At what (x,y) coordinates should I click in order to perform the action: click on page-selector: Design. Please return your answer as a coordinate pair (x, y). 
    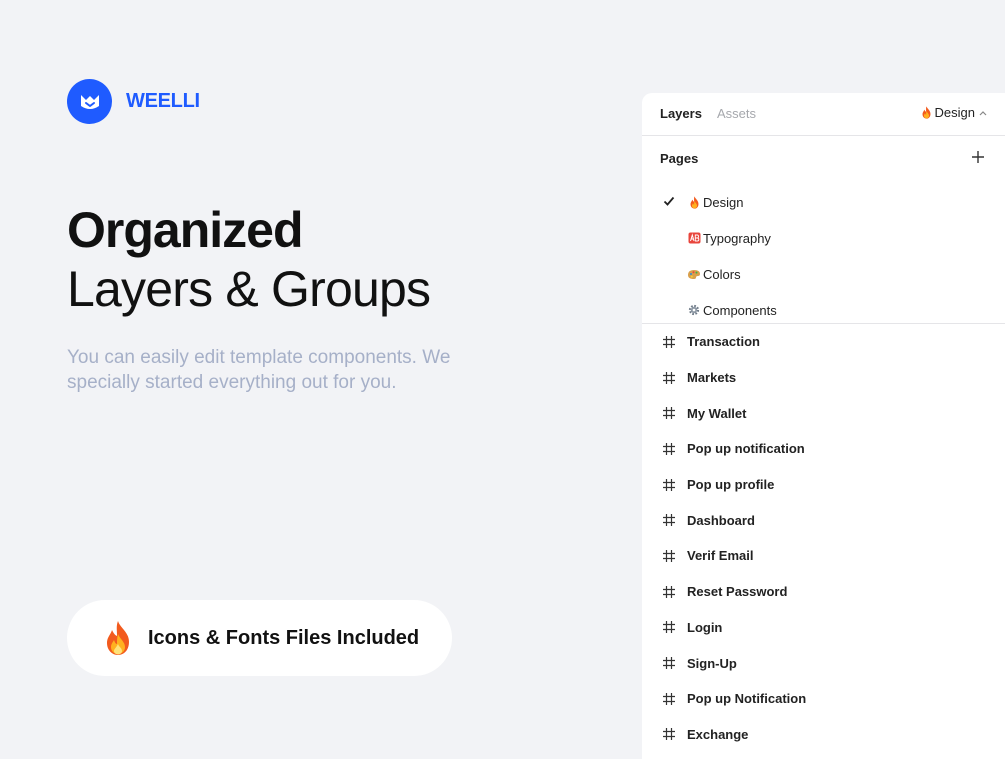
    Looking at the image, I should click on (954, 112).